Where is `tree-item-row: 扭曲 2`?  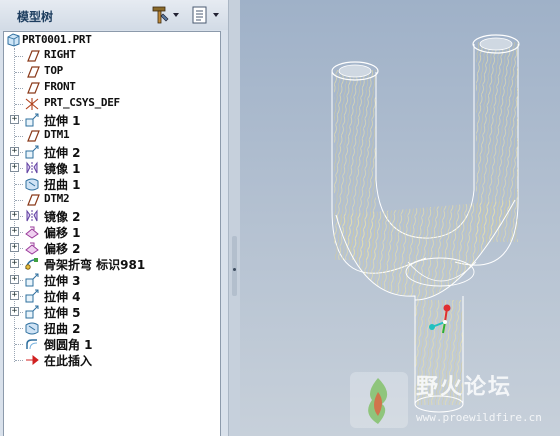
tree-item-row: 扭曲 2 is located at coordinates (112, 328).